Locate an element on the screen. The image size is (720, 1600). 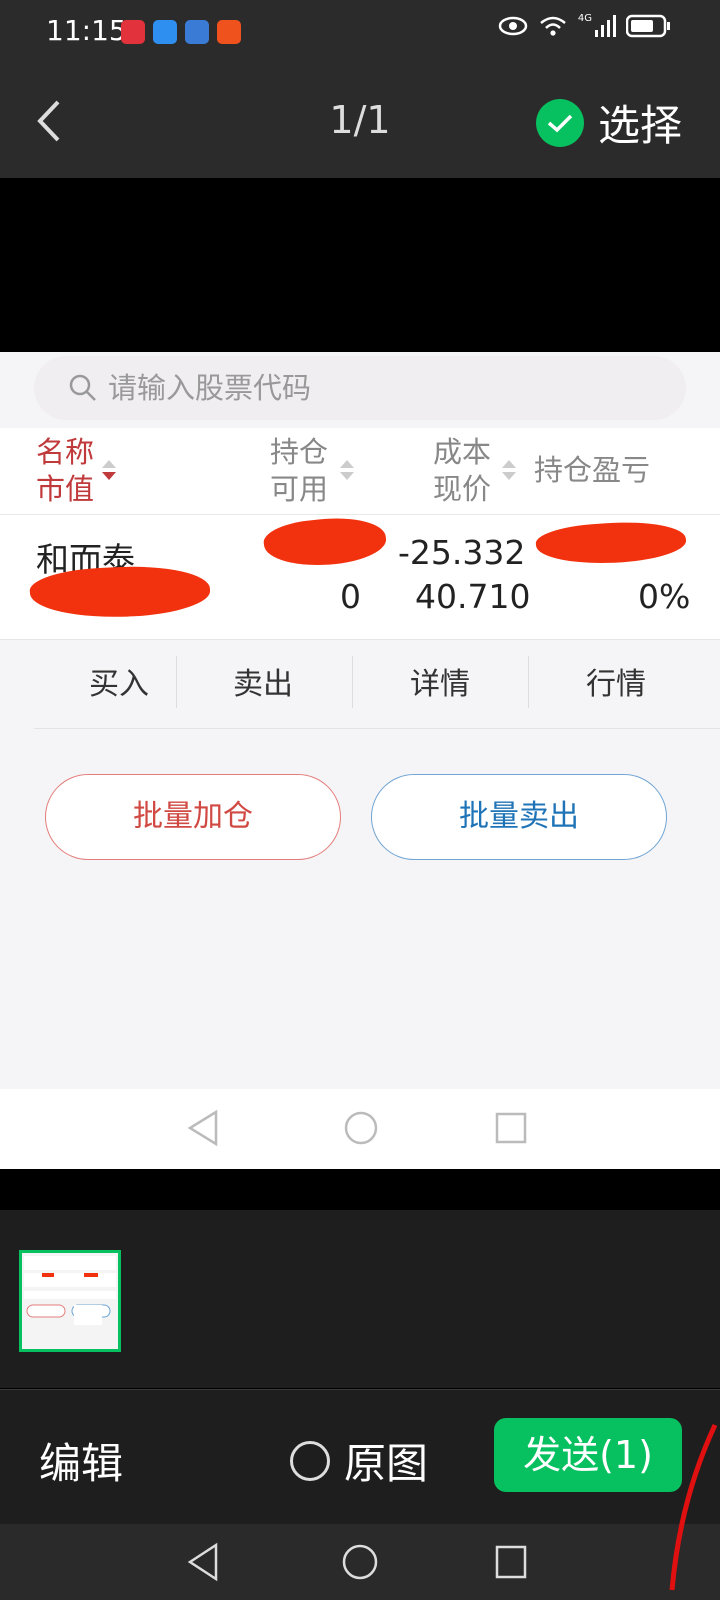
pnl-percent: 0% is located at coordinates (664, 596).